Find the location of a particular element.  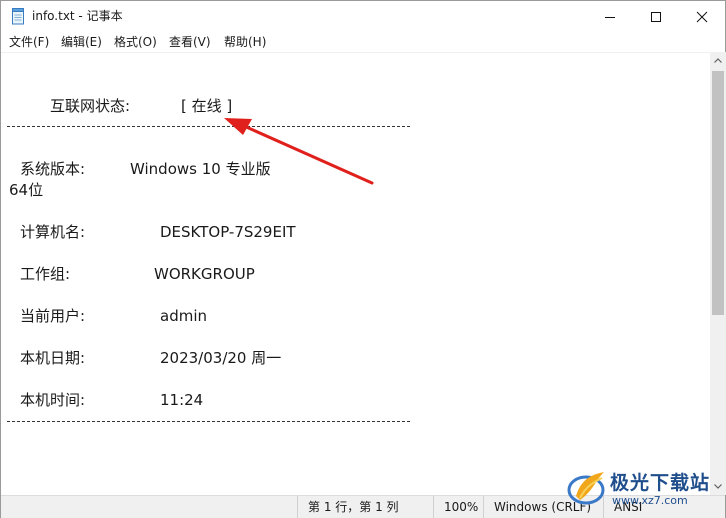

scroll-up-button is located at coordinates (718, 60).